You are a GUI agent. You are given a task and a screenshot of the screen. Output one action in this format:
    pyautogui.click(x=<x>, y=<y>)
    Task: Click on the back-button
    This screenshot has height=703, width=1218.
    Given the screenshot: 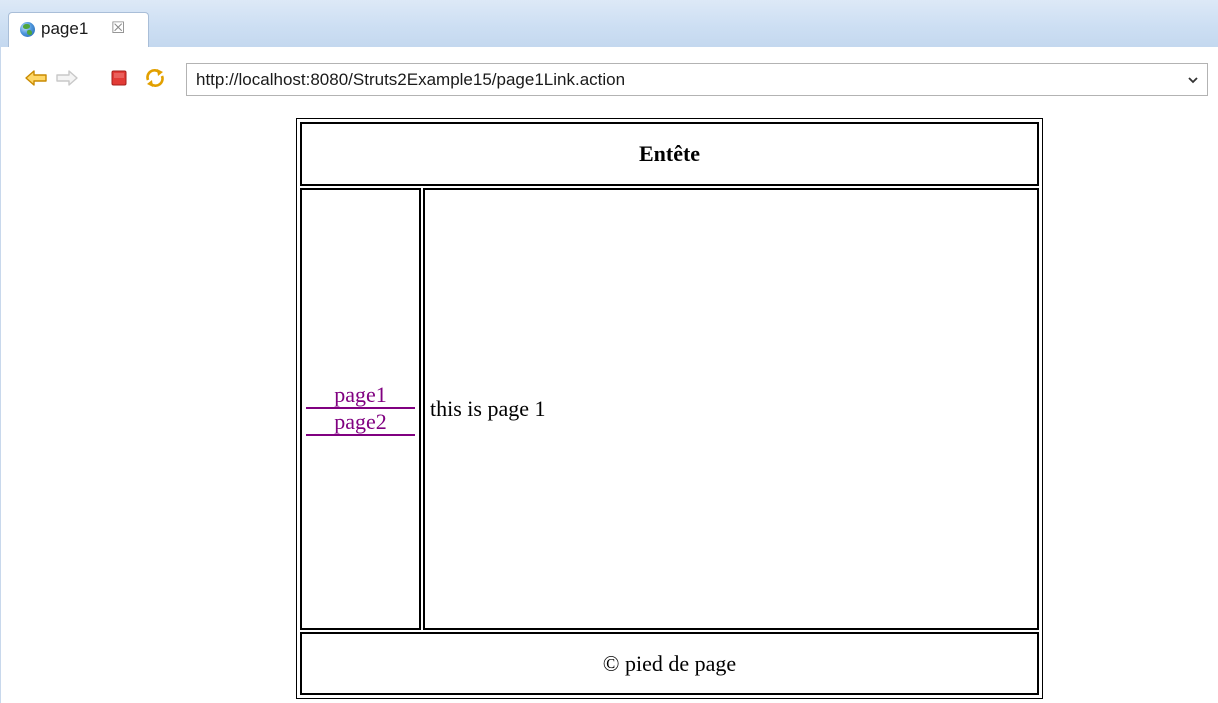 What is the action you would take?
    pyautogui.click(x=36, y=78)
    